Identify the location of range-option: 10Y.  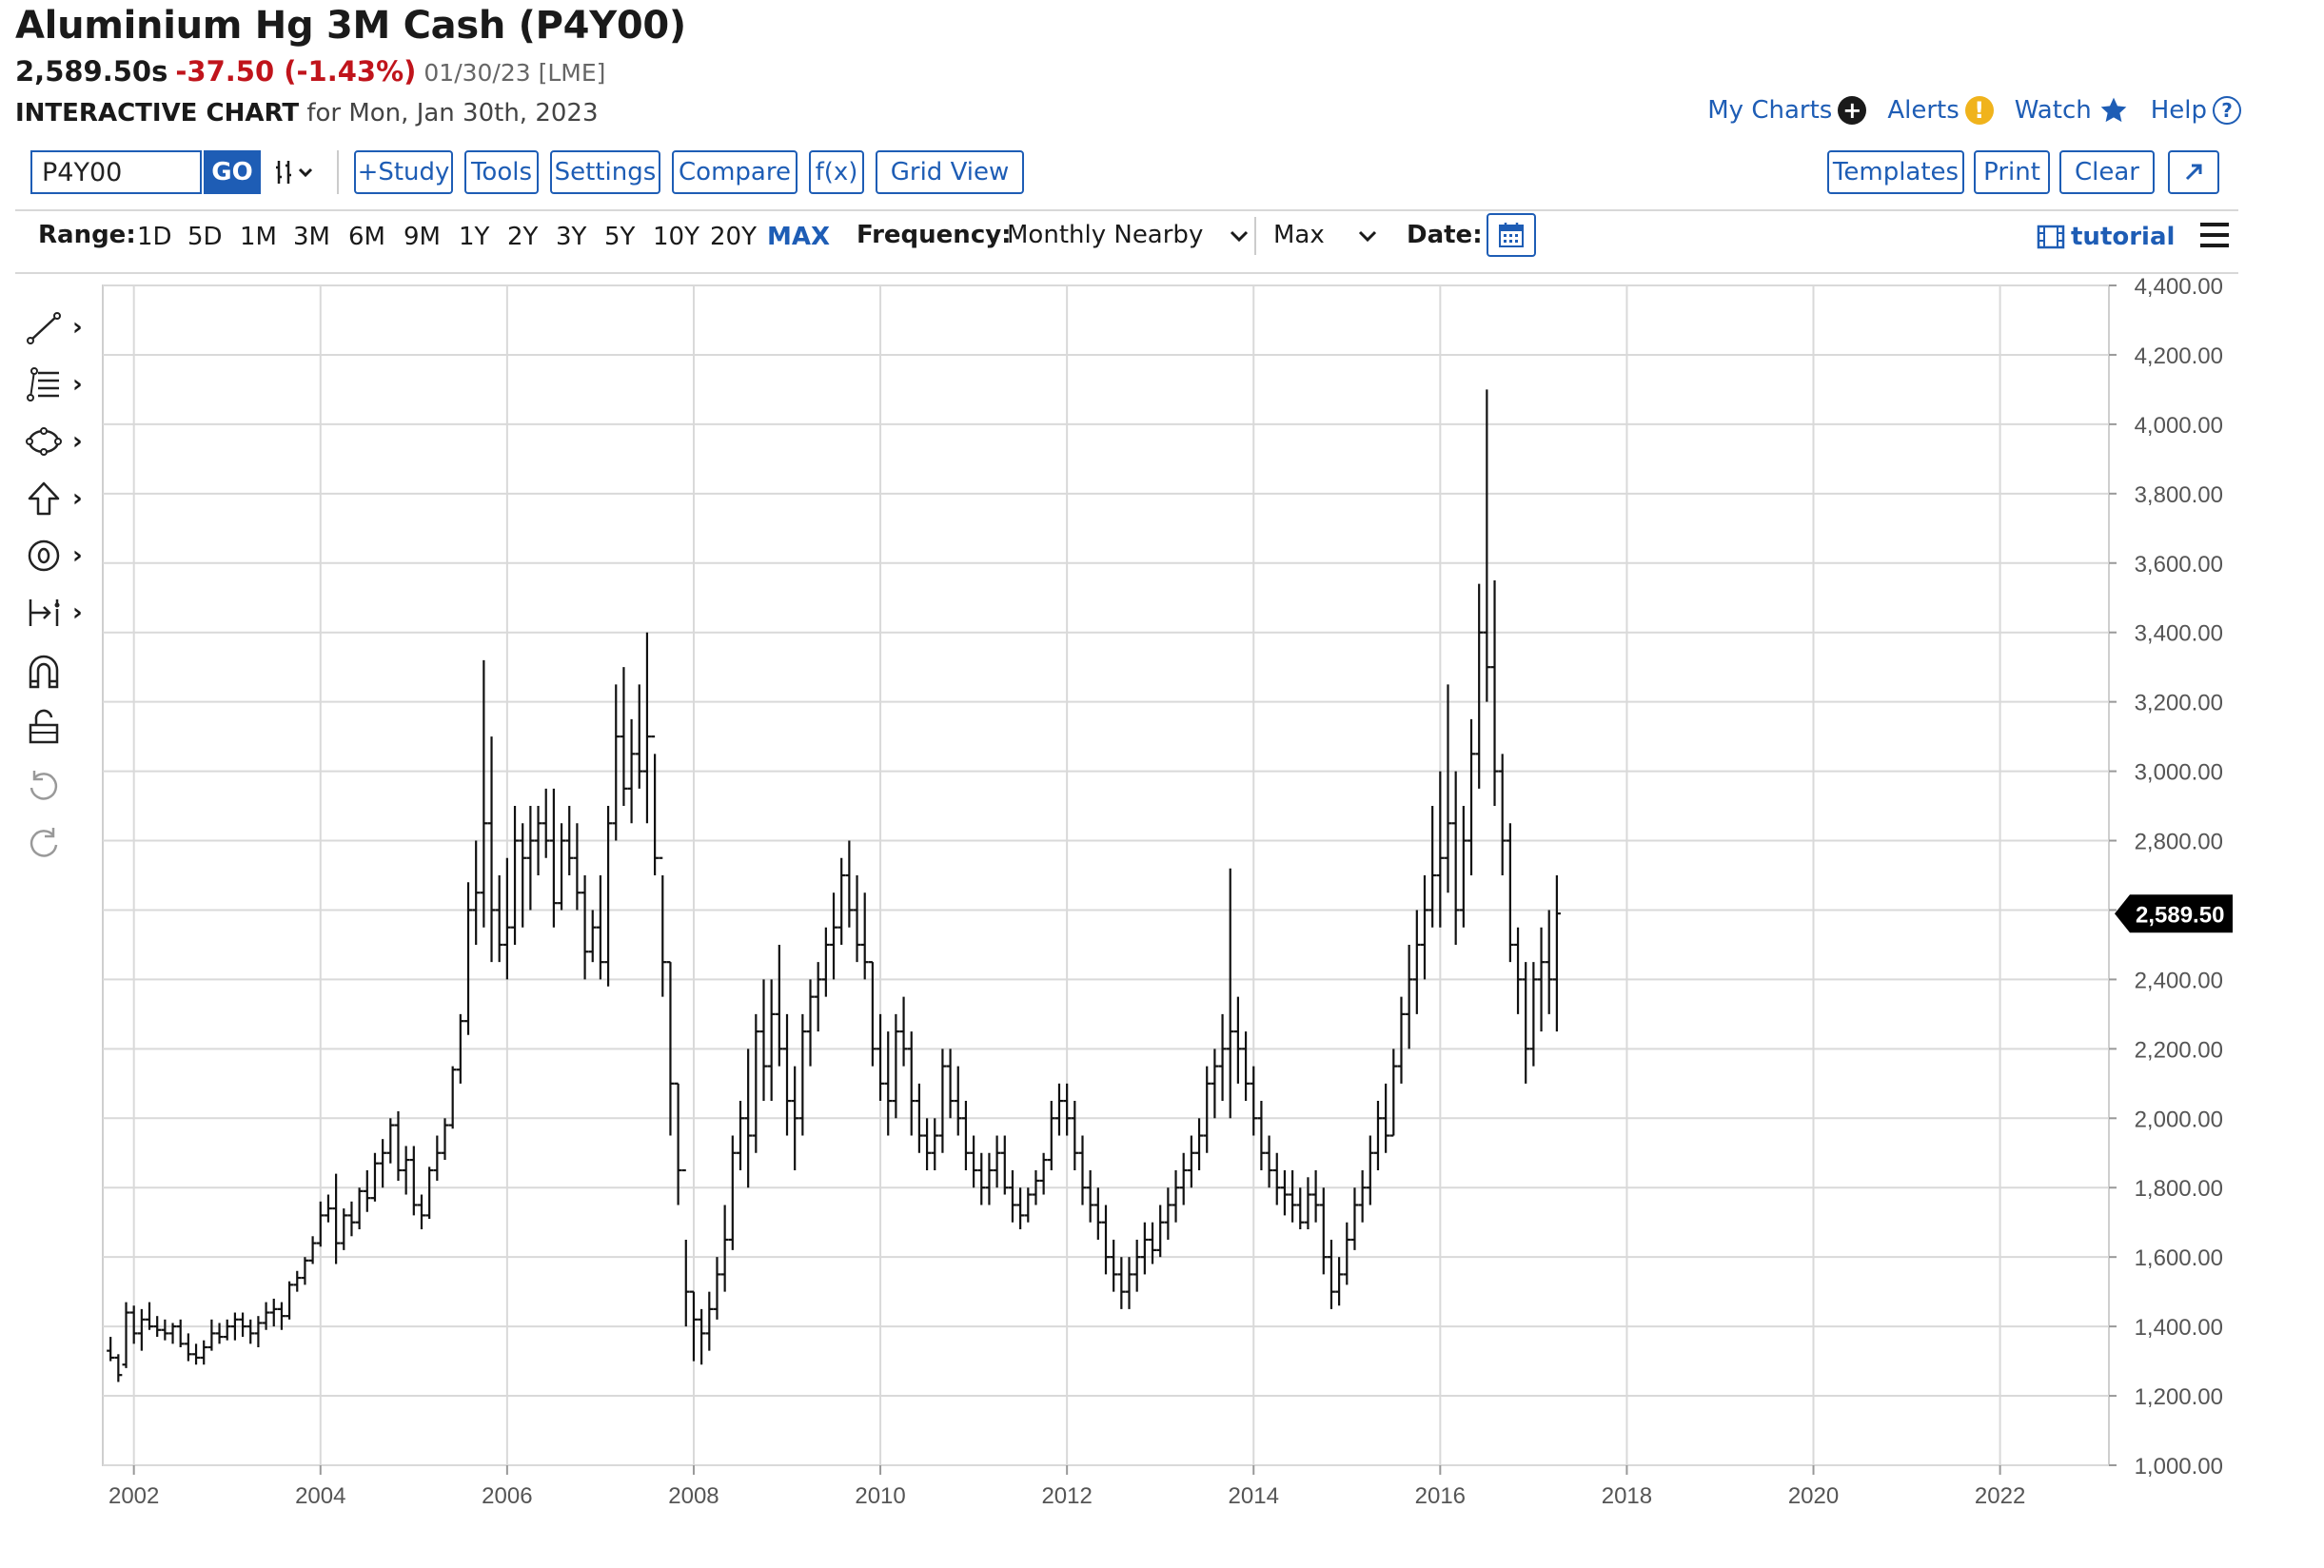
(676, 237).